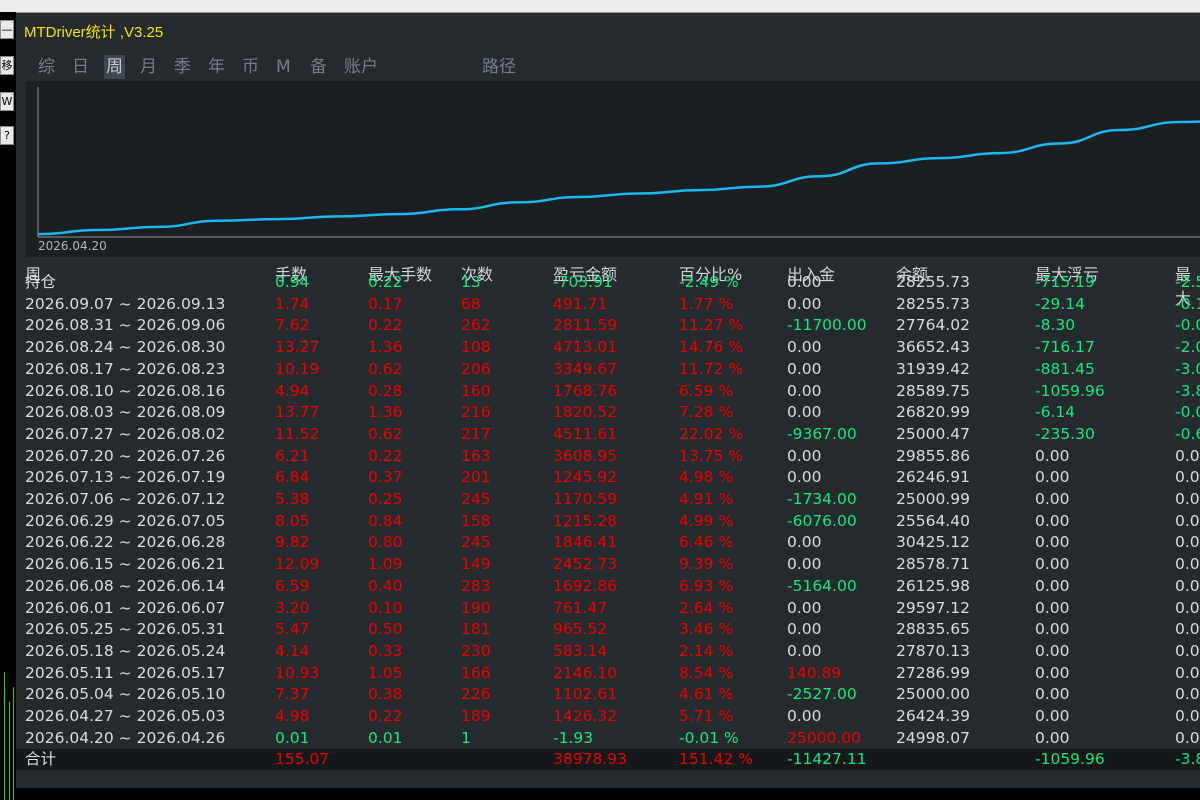 The image size is (1200, 800). I want to click on cell-col-3: 13, so click(471, 282).